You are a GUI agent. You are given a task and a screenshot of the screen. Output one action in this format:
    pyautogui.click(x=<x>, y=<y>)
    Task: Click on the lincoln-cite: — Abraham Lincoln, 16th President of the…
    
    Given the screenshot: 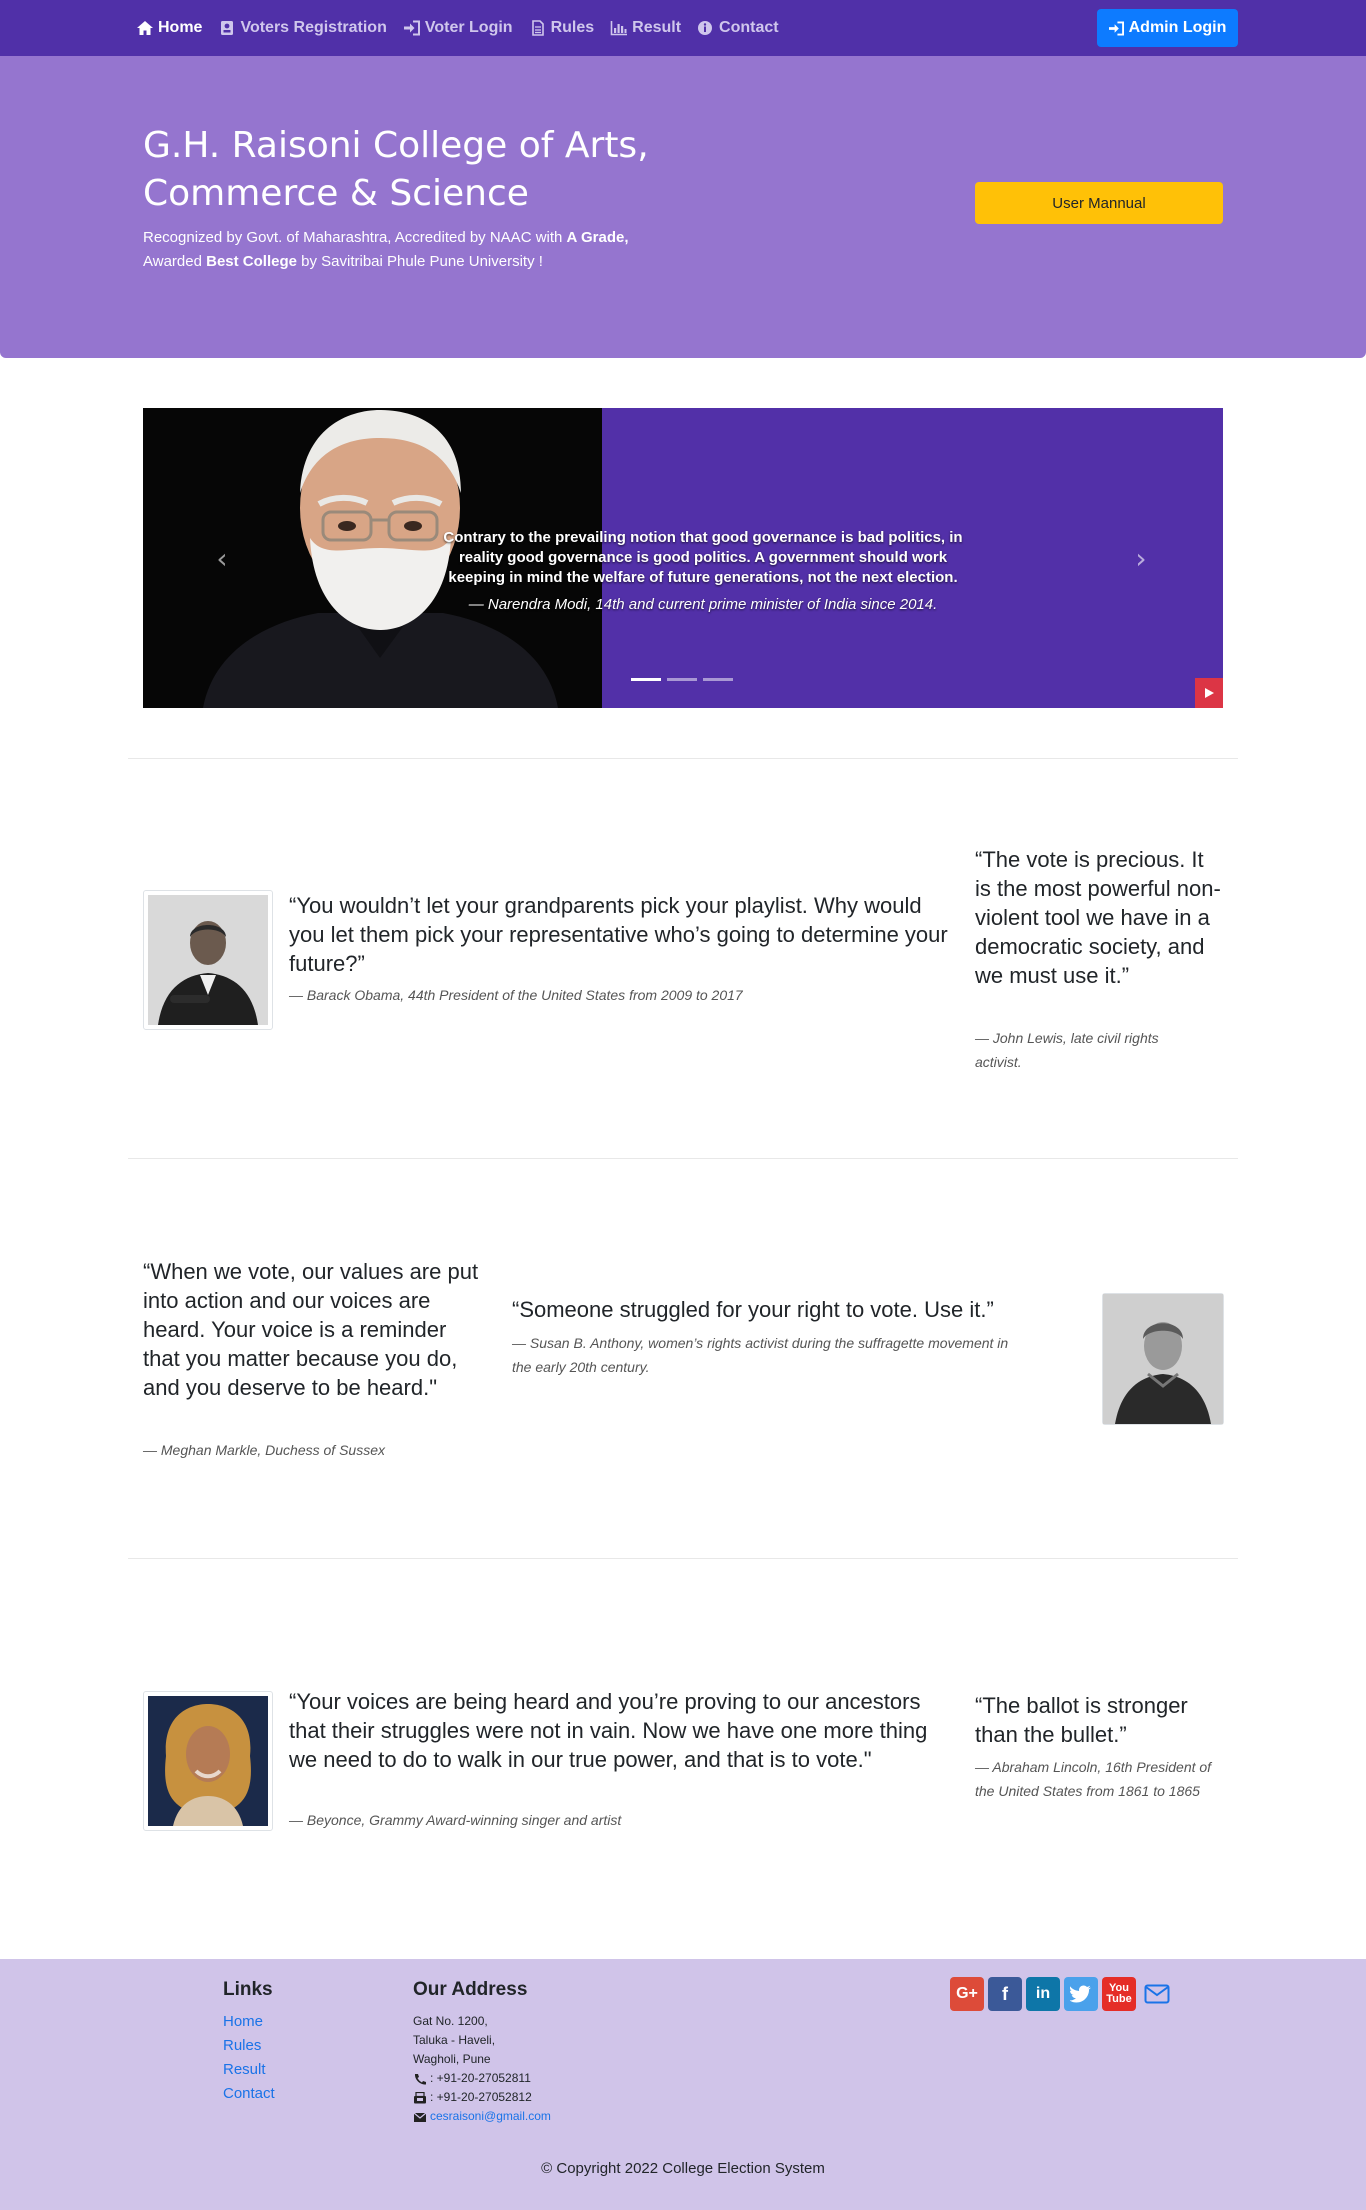 What is the action you would take?
    pyautogui.click(x=1093, y=1779)
    